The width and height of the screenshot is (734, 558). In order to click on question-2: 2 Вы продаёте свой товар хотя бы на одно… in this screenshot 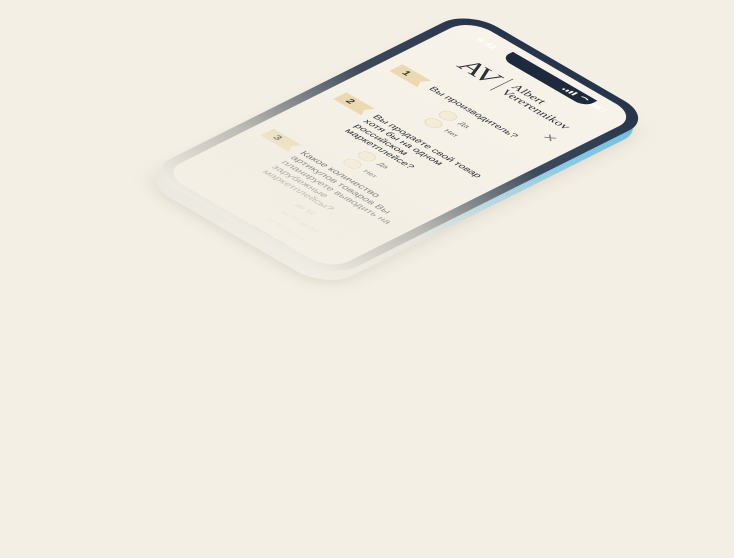, I will do `click(420, 135)`.